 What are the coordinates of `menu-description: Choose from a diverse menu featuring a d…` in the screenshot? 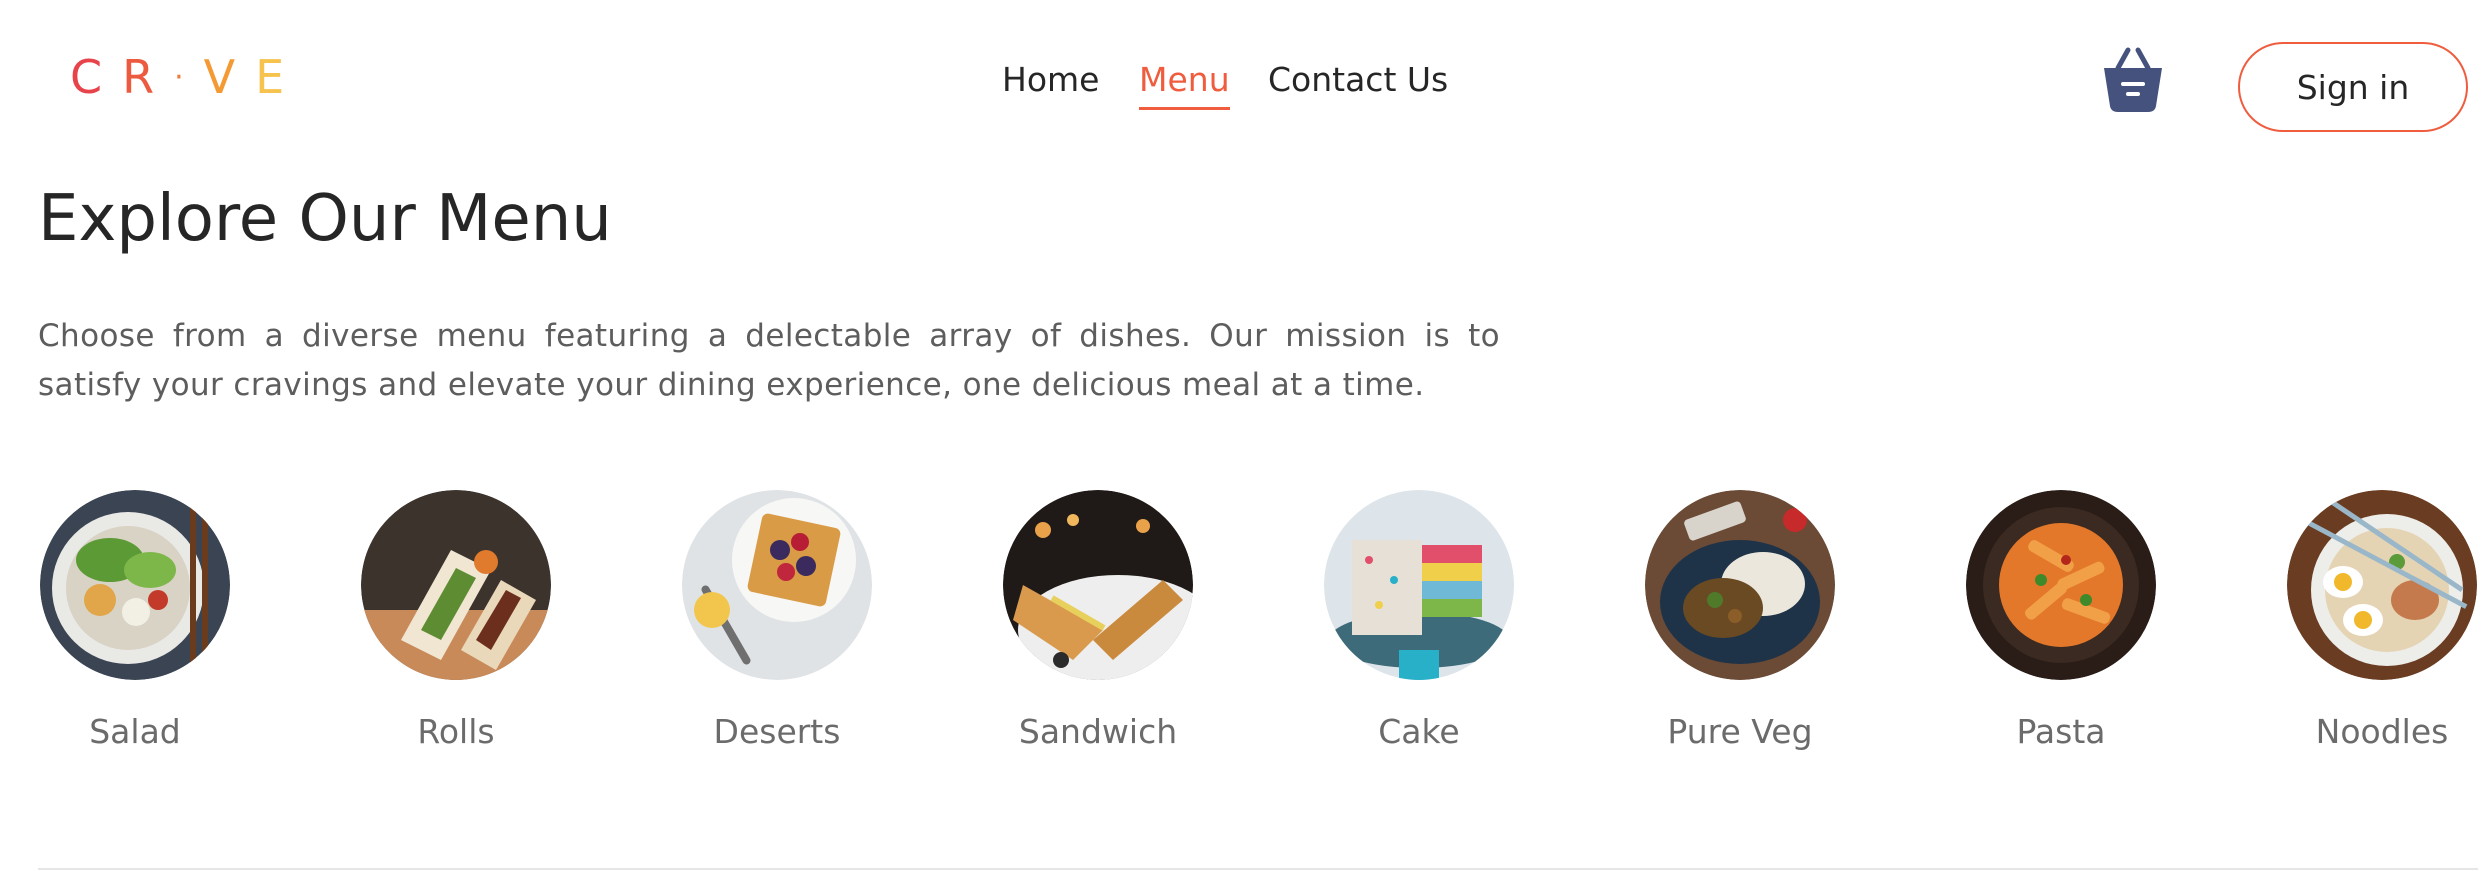 It's located at (769, 360).